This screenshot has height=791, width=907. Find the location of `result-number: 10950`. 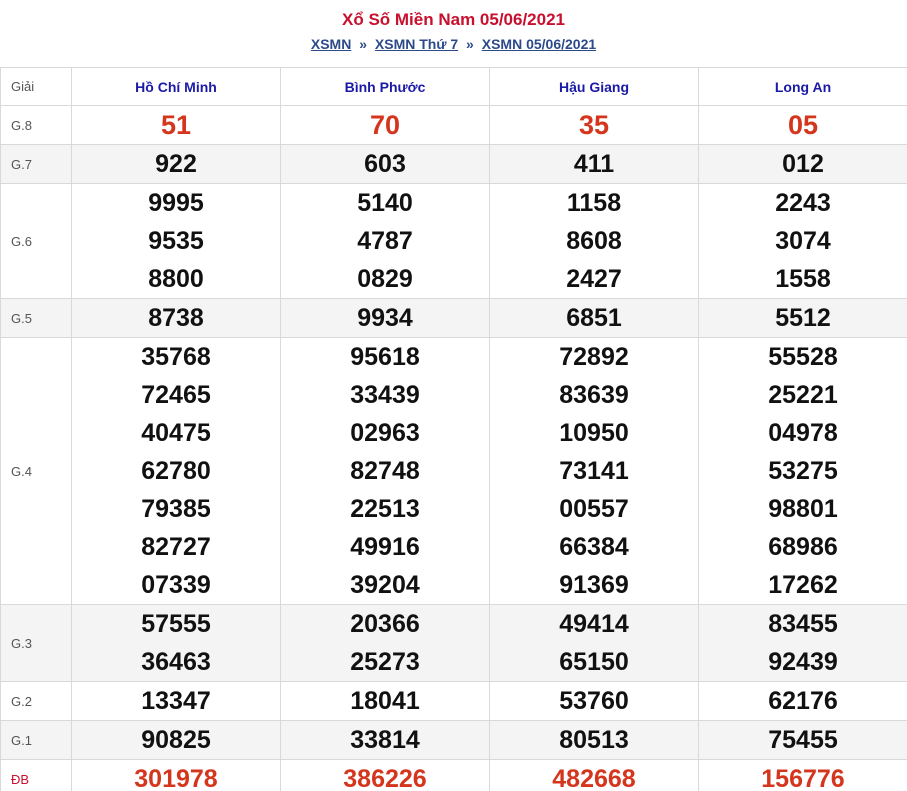

result-number: 10950 is located at coordinates (594, 433).